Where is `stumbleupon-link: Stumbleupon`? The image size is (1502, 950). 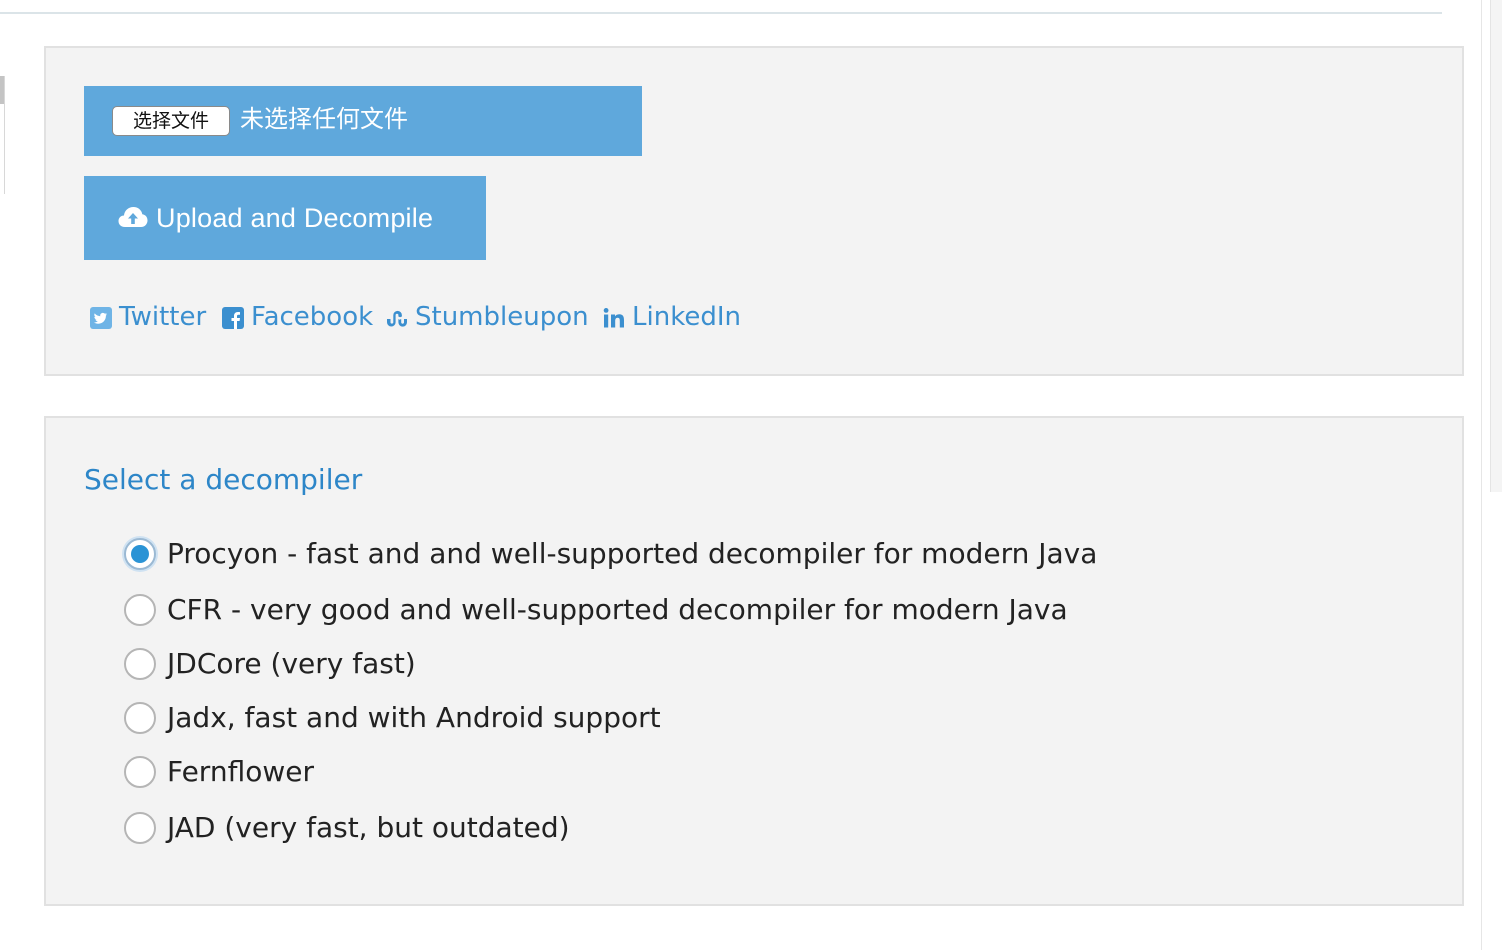 stumbleupon-link: Stumbleupon is located at coordinates (488, 317).